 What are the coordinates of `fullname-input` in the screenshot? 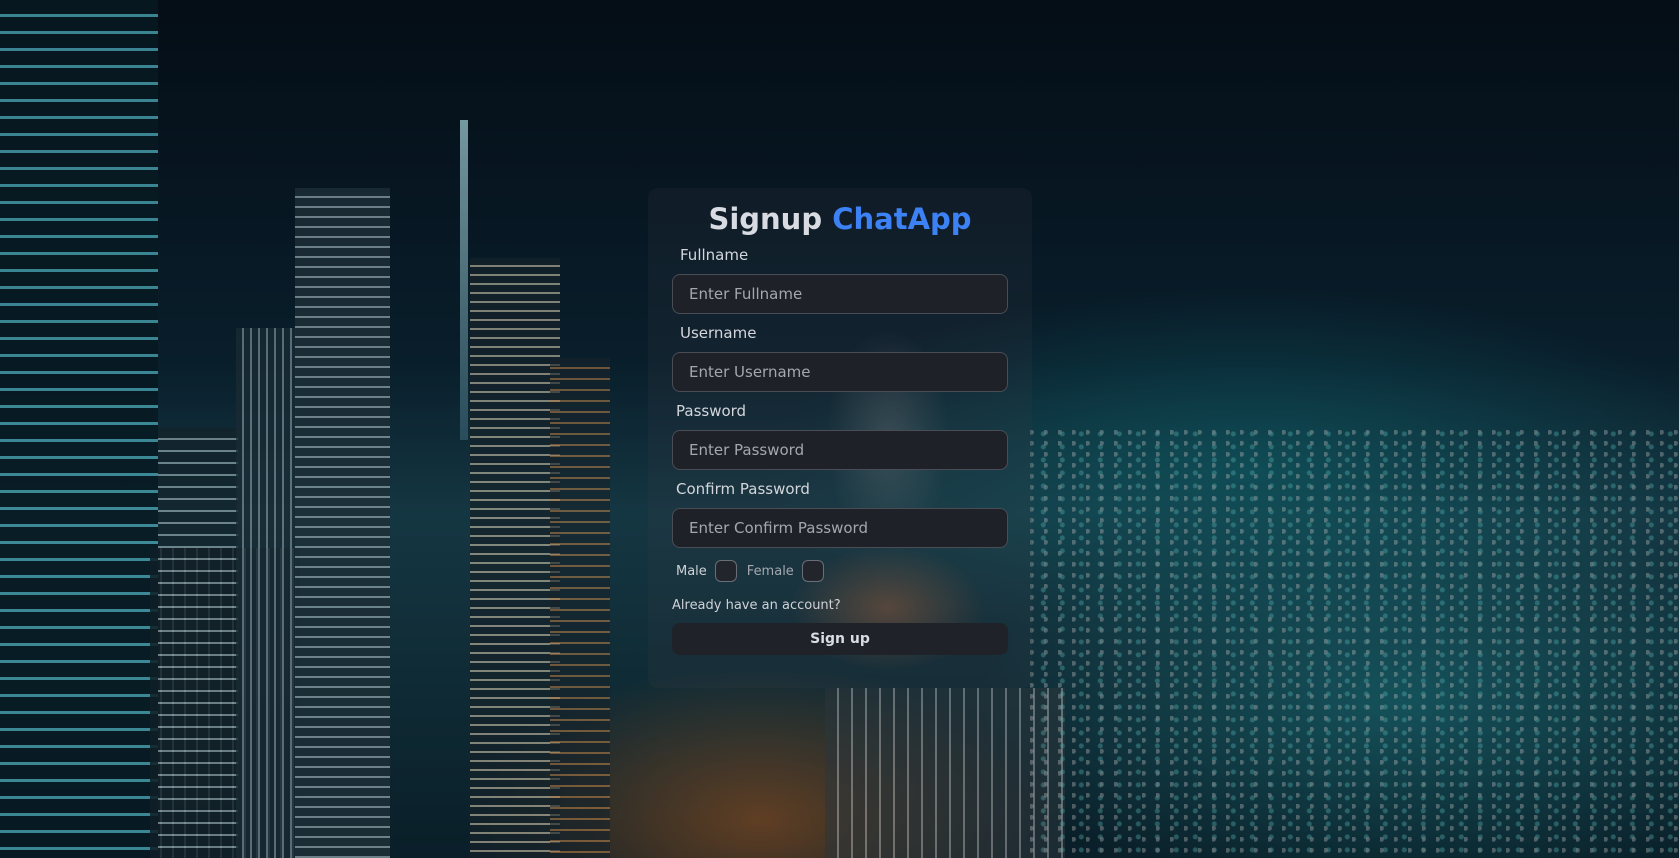 It's located at (840, 294).